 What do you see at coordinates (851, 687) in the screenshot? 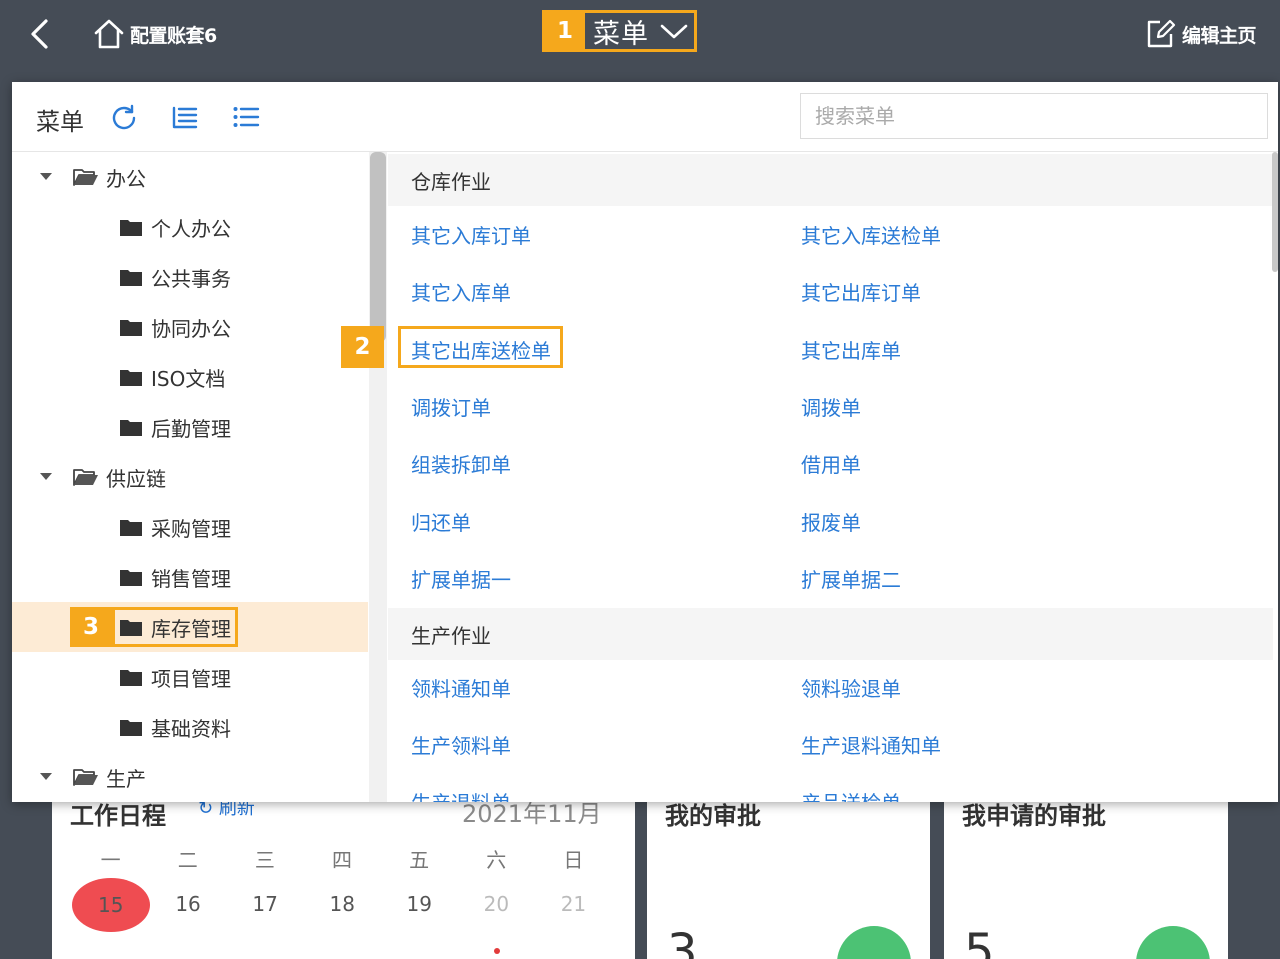
I see `menu-link: 领料验退单` at bounding box center [851, 687].